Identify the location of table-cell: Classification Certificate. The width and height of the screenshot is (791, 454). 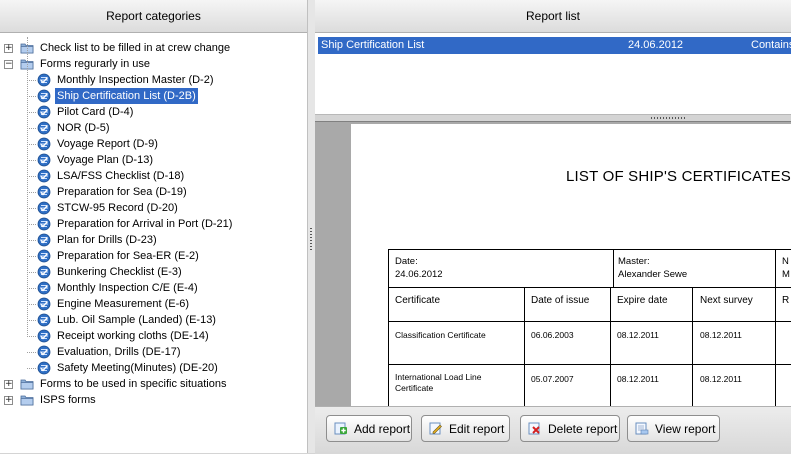
(440, 335).